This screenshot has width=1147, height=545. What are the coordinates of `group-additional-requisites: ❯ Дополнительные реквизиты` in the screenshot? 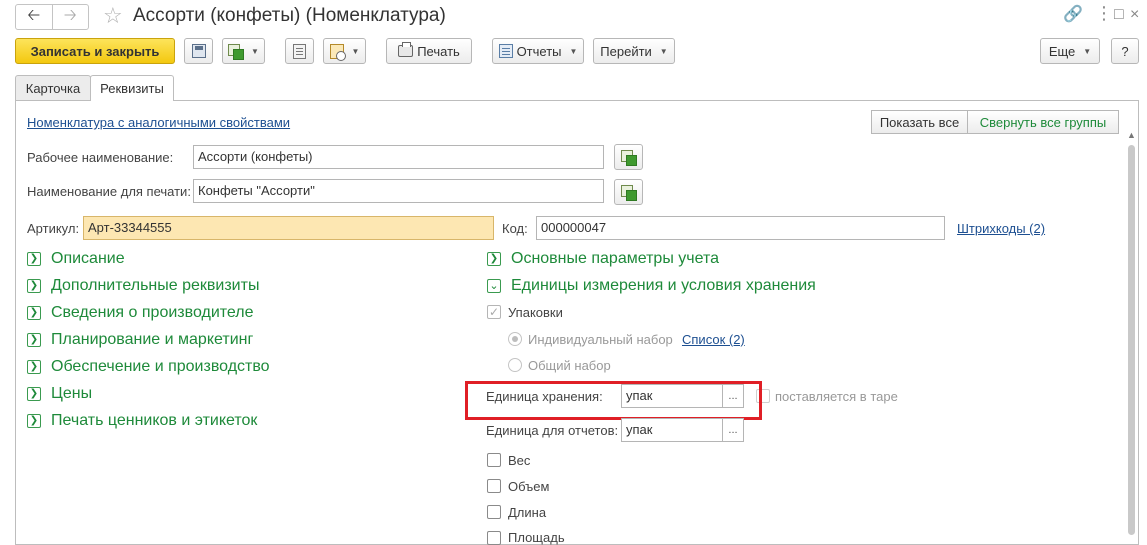 It's located at (143, 286).